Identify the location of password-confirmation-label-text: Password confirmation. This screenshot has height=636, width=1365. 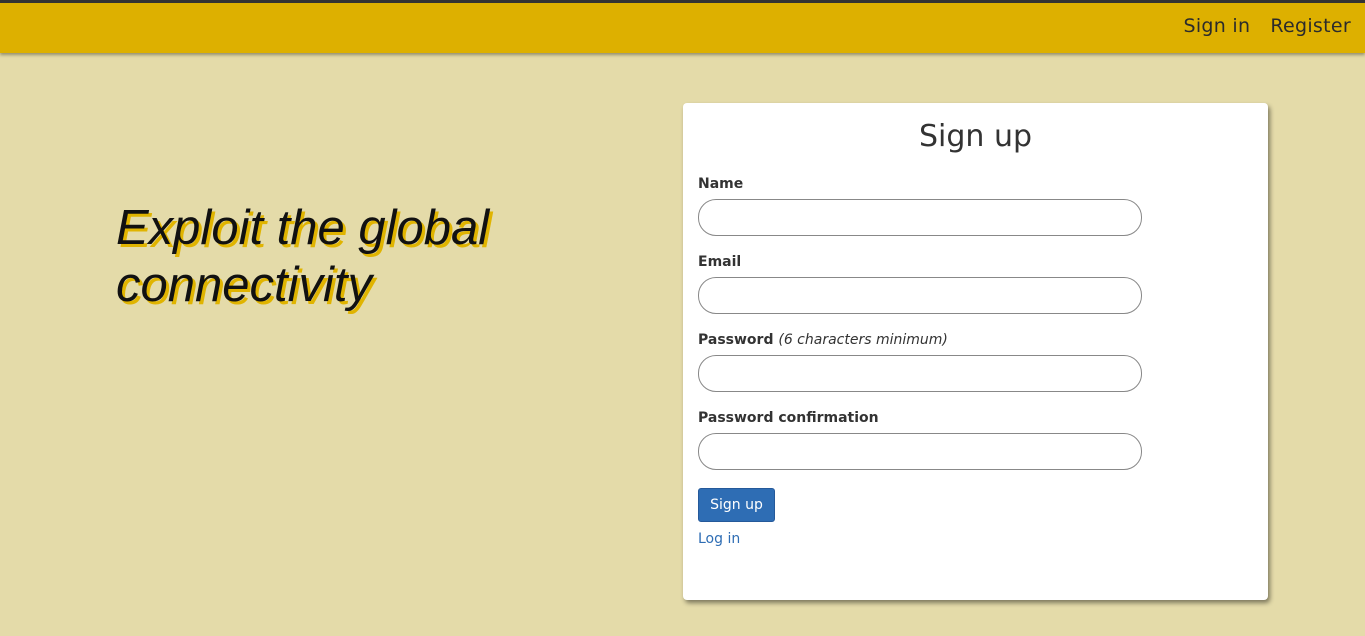
(788, 418).